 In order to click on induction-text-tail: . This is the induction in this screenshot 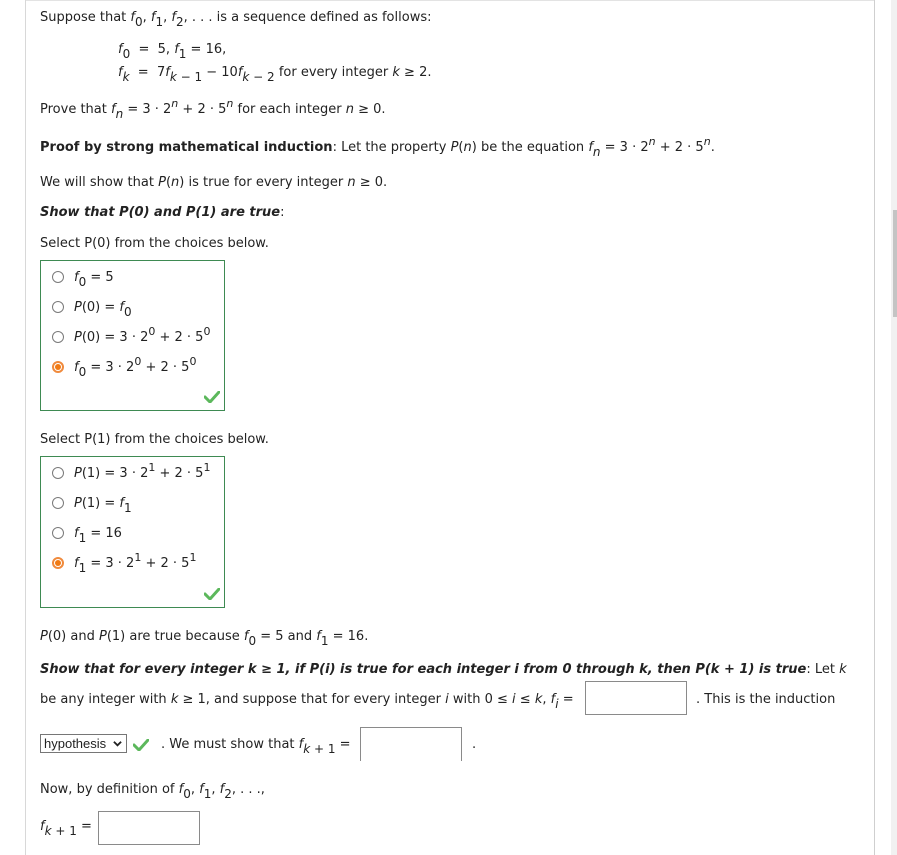, I will do `click(766, 699)`.